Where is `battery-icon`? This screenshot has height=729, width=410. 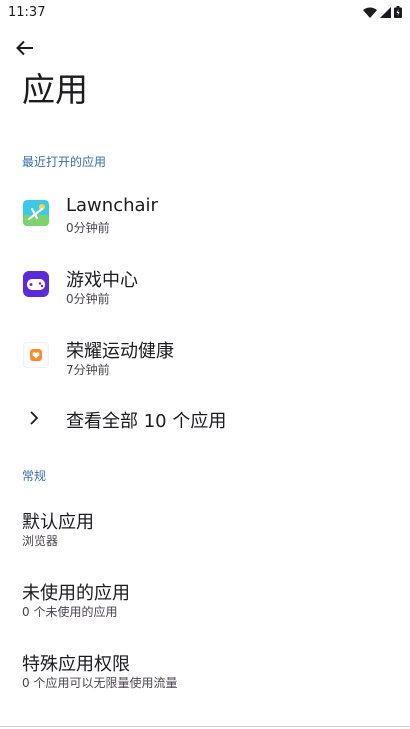
battery-icon is located at coordinates (398, 12).